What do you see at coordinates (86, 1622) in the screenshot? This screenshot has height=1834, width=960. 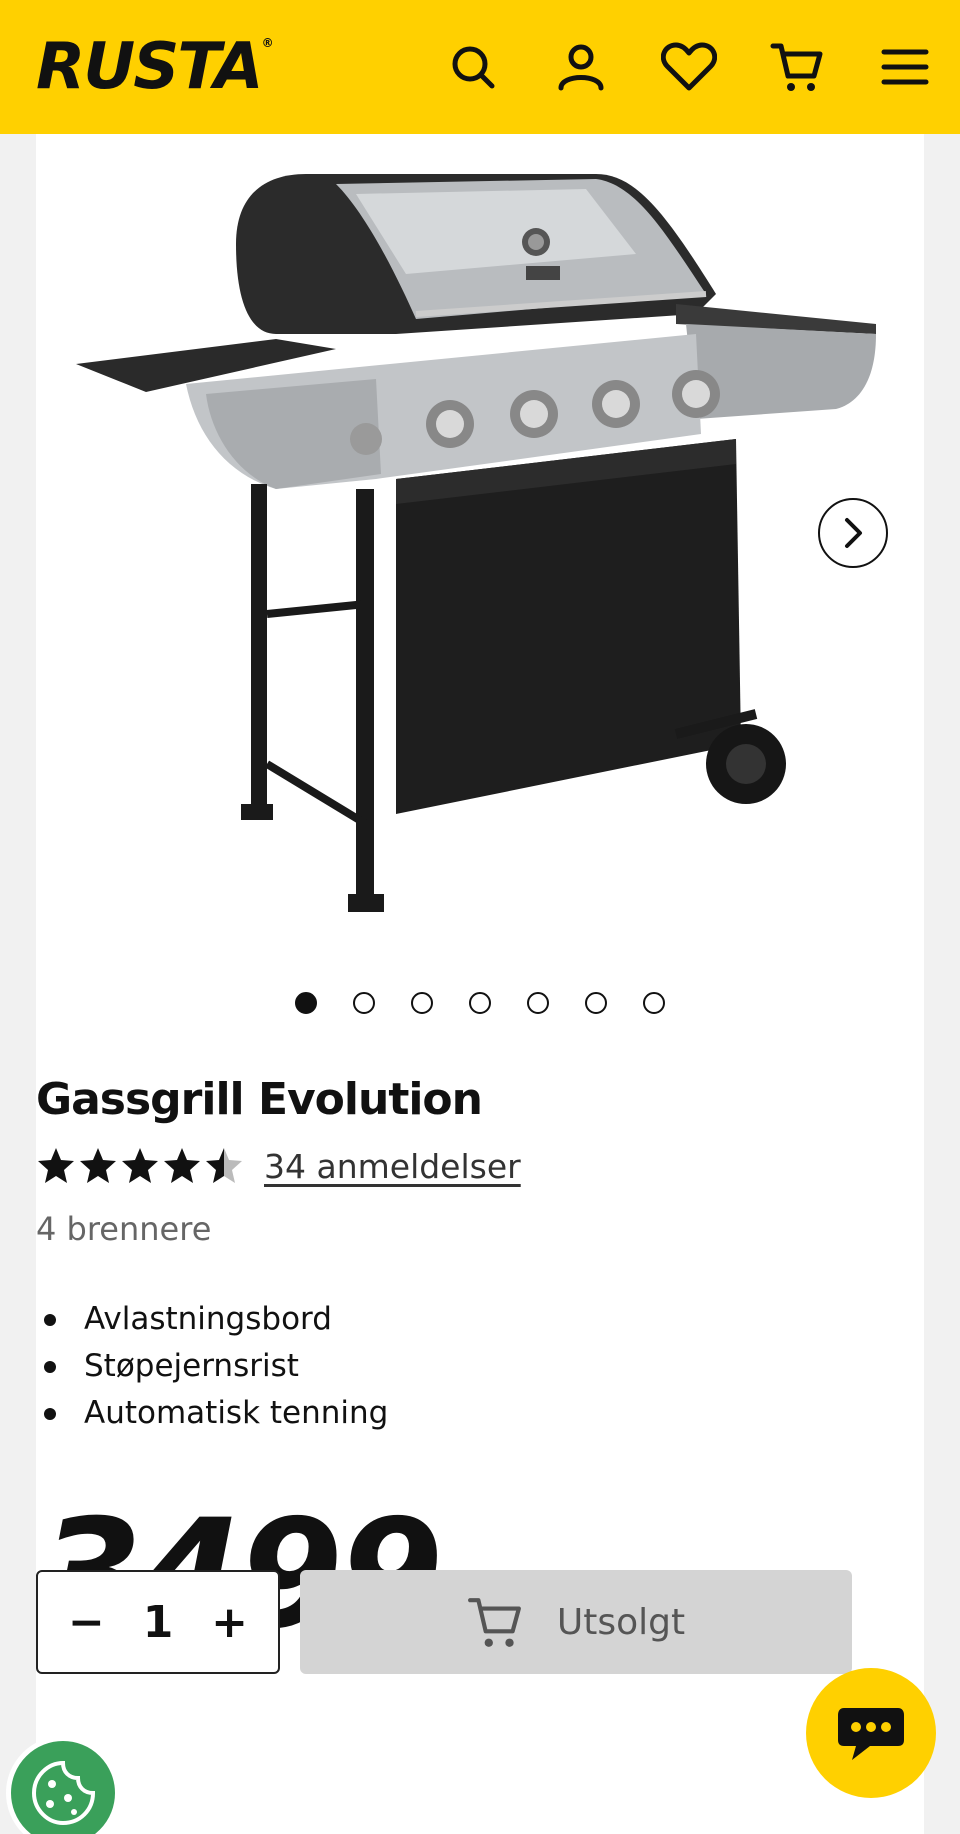 I see `qty-decrement-button: −` at bounding box center [86, 1622].